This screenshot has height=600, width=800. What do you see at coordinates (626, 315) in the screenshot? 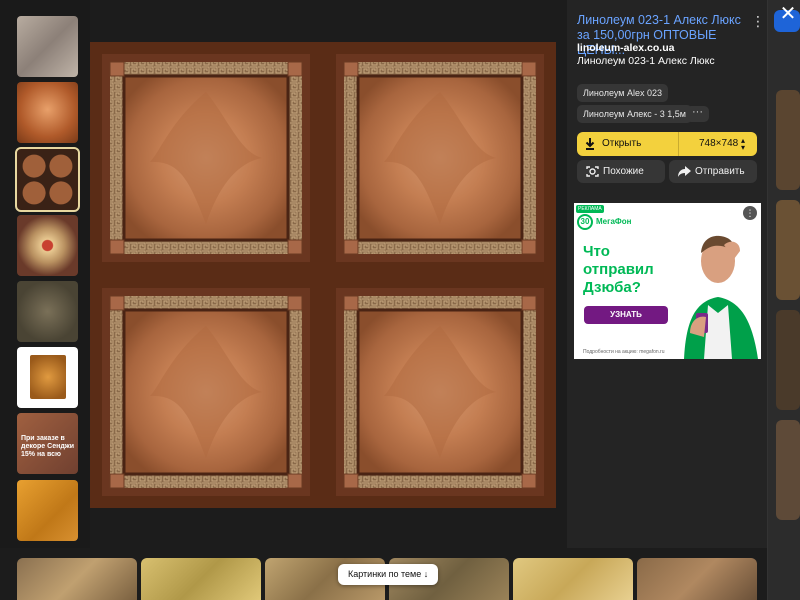
I see `ad-cta-button: УЗНАТЬ` at bounding box center [626, 315].